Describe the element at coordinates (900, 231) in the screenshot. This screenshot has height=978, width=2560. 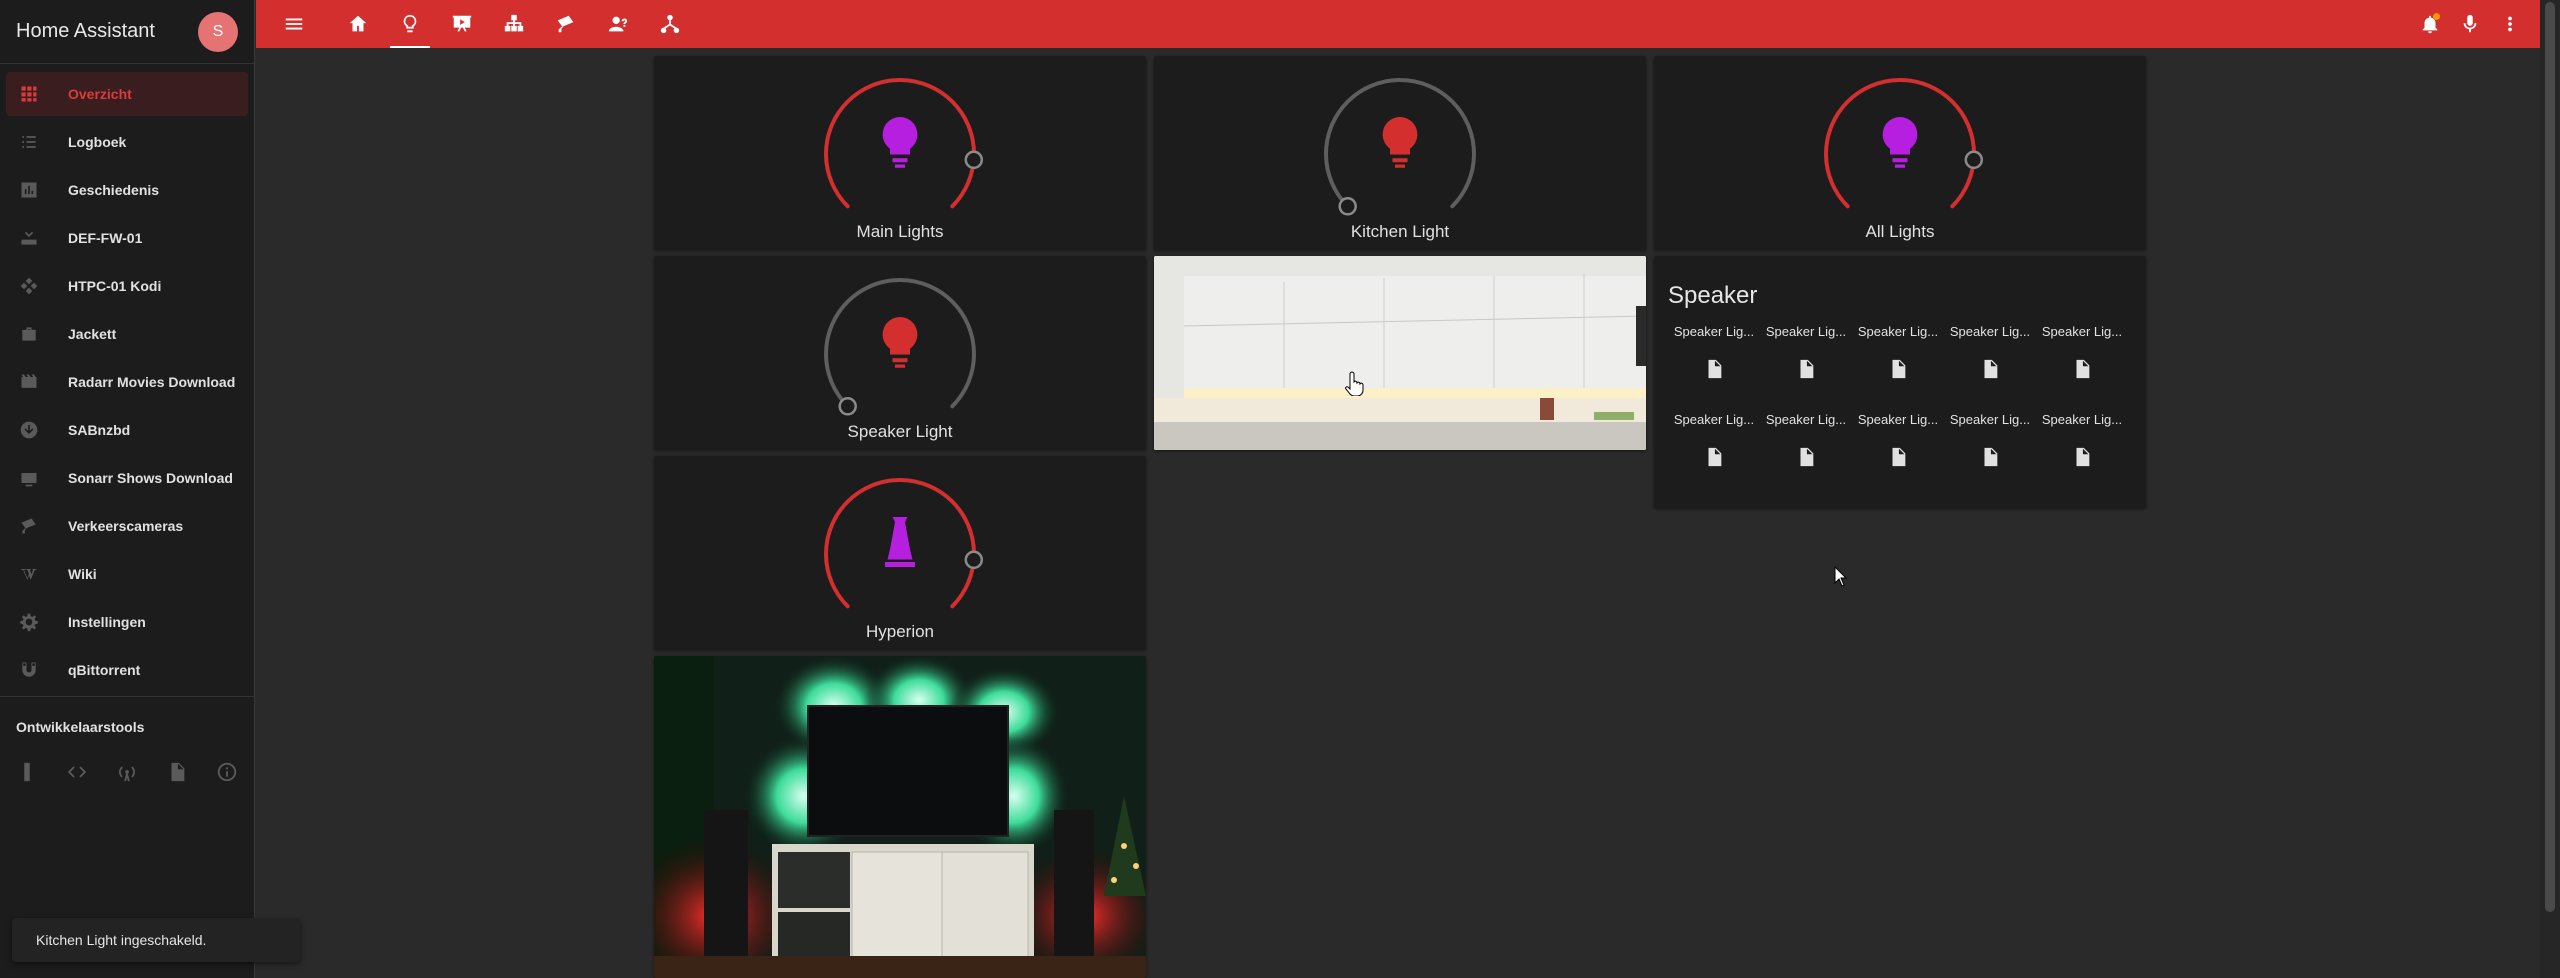
I see `light-name: Main Lights` at that location.